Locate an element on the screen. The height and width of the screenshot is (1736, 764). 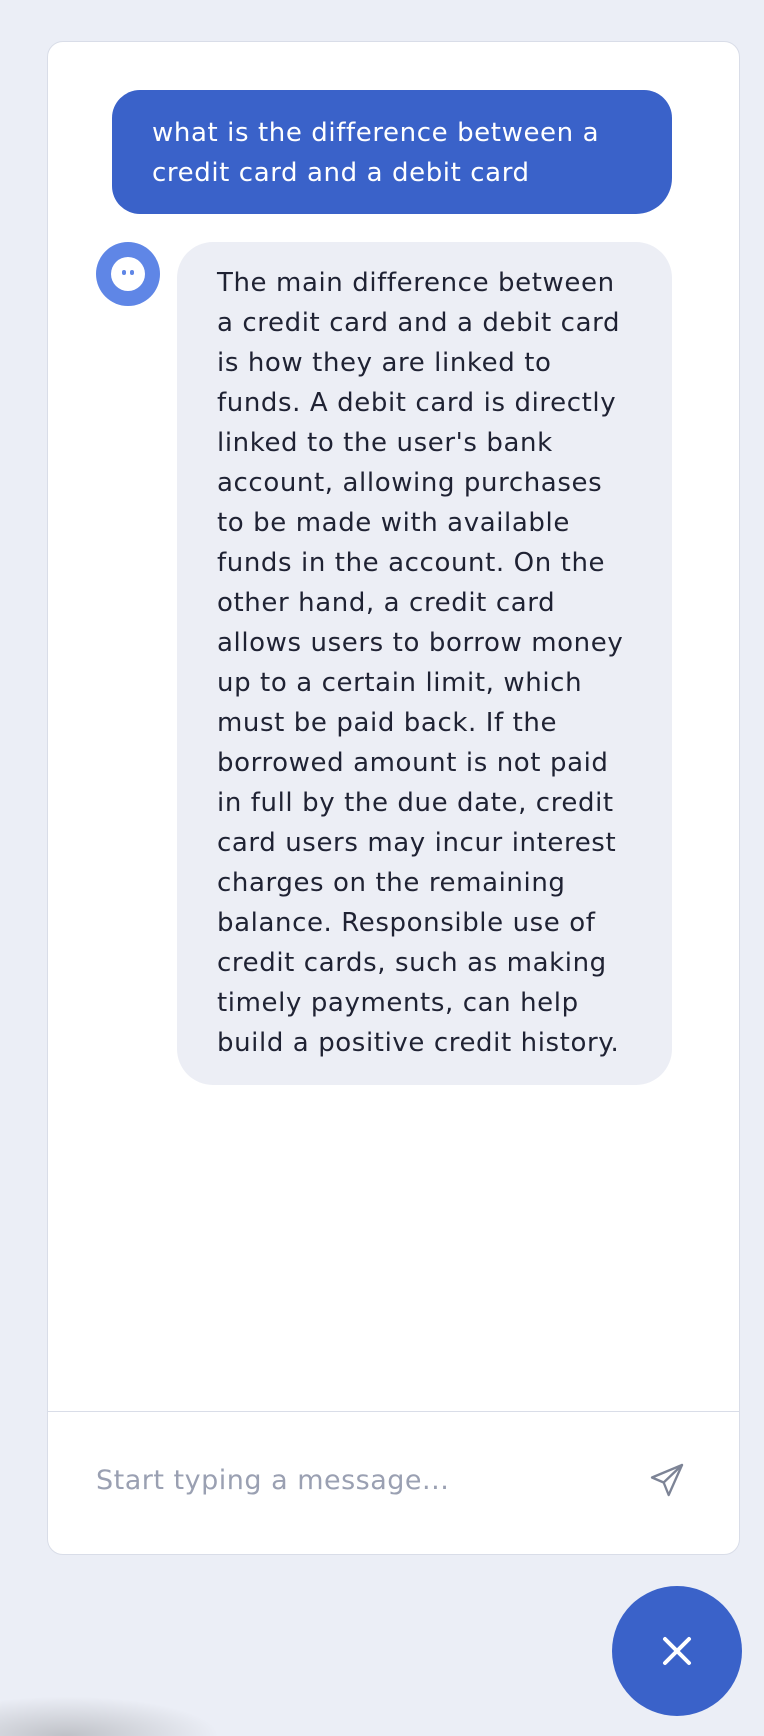
close-chat-button is located at coordinates (677, 1651).